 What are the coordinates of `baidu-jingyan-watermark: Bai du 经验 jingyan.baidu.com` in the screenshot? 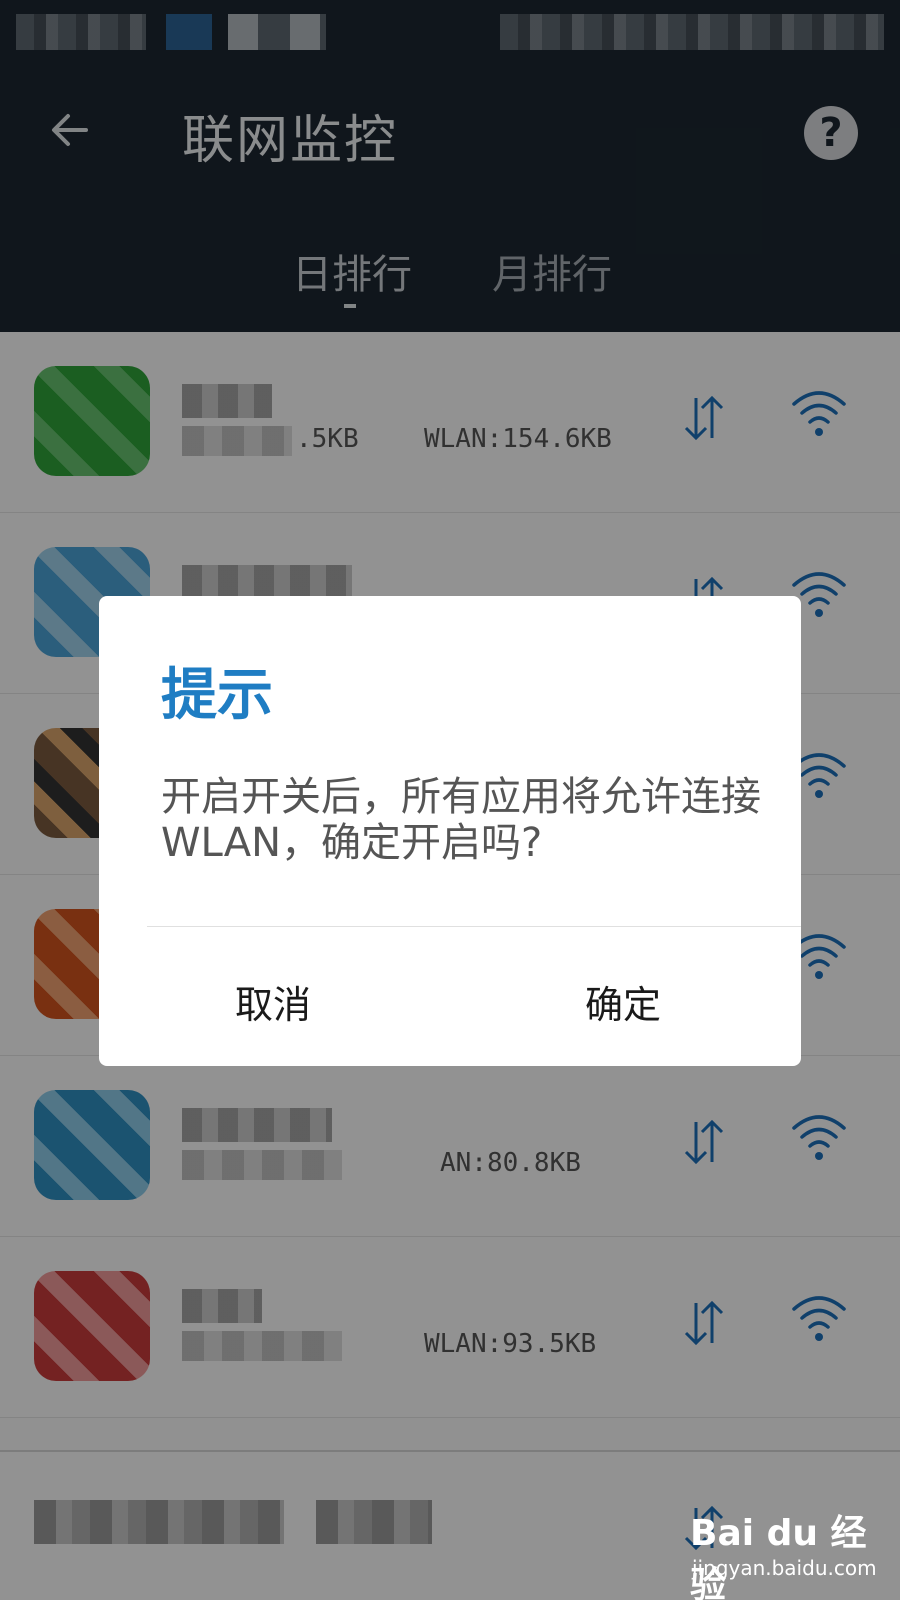 It's located at (790, 1550).